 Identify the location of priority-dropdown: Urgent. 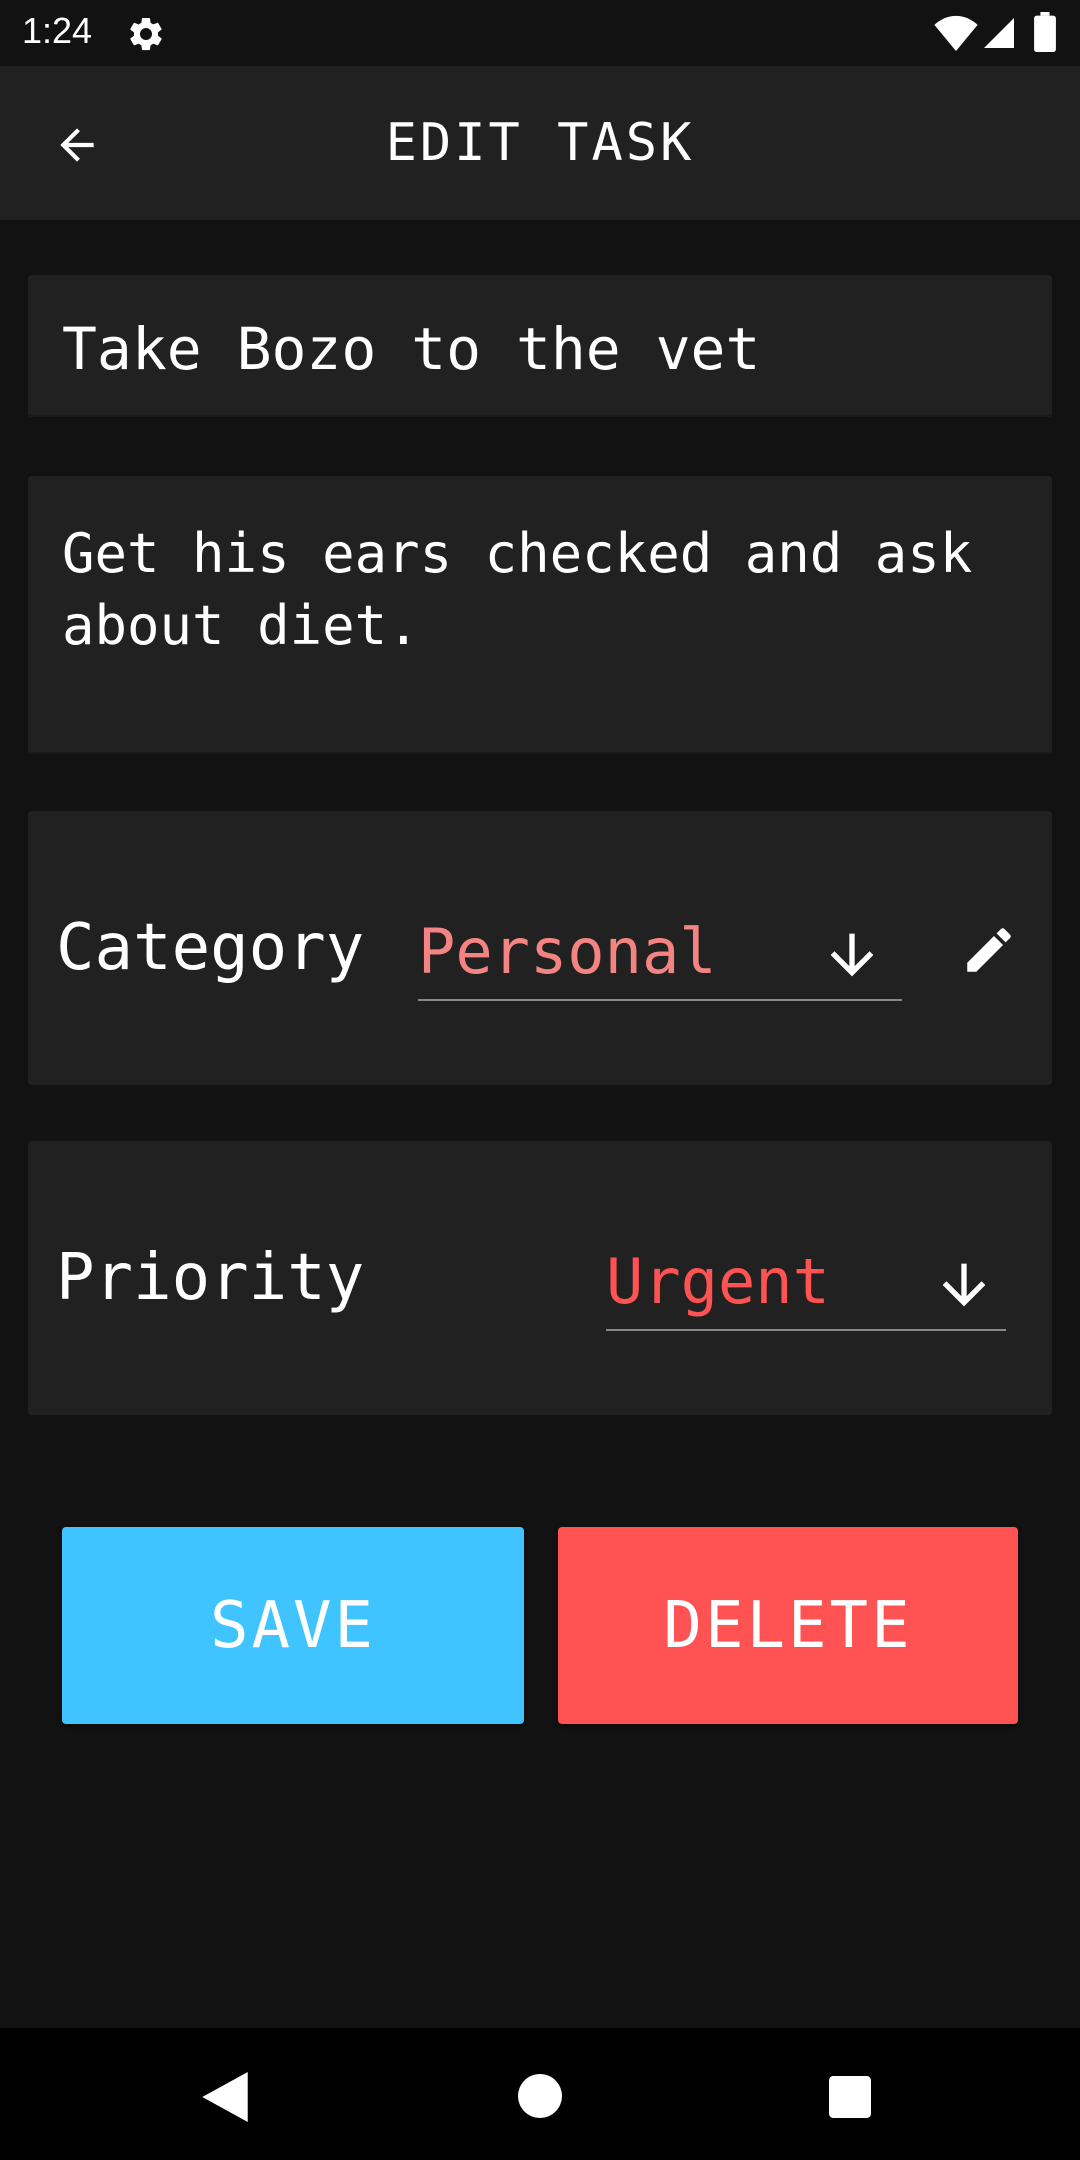
(806, 1281).